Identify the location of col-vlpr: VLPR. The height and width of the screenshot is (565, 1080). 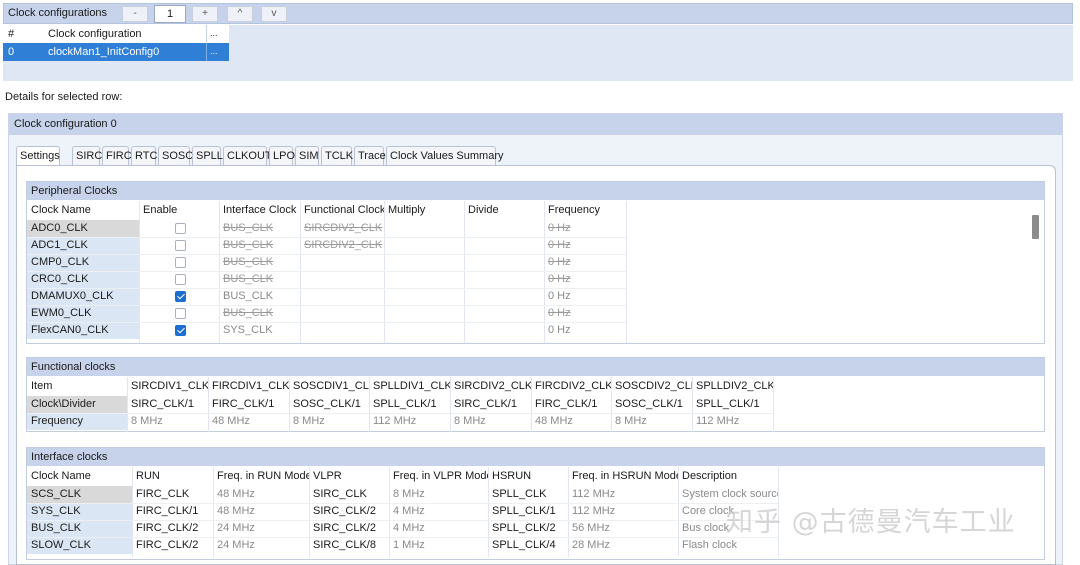
(327, 476).